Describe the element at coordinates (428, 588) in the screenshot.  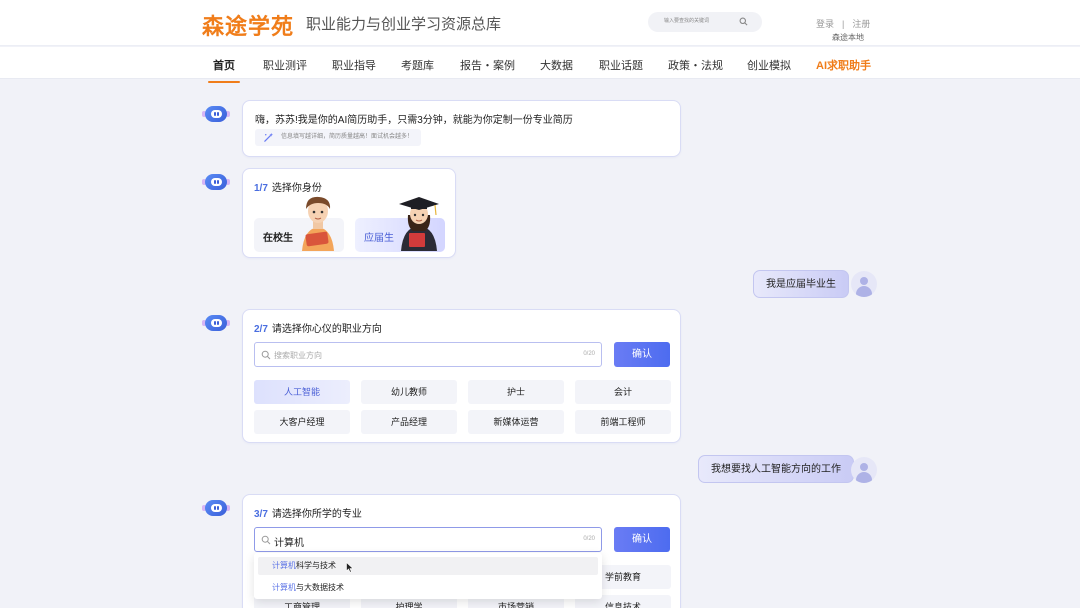
I see `suggestion-item: 计算机与大数据技术` at that location.